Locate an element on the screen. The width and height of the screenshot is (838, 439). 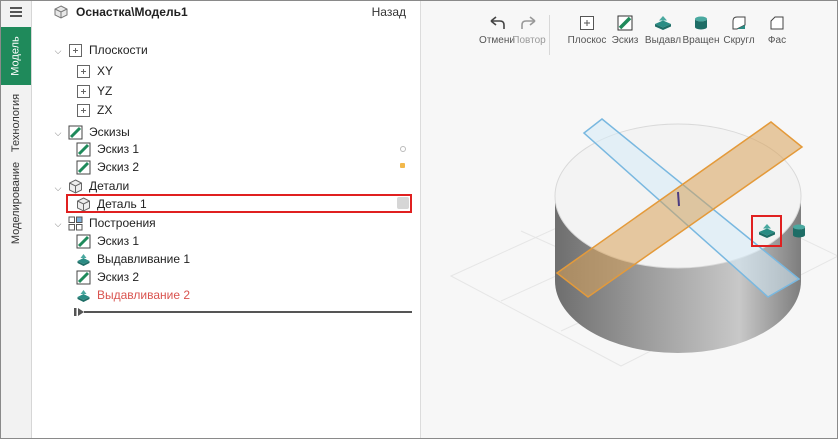
tree-item-constructions: Построения is located at coordinates (112, 223).